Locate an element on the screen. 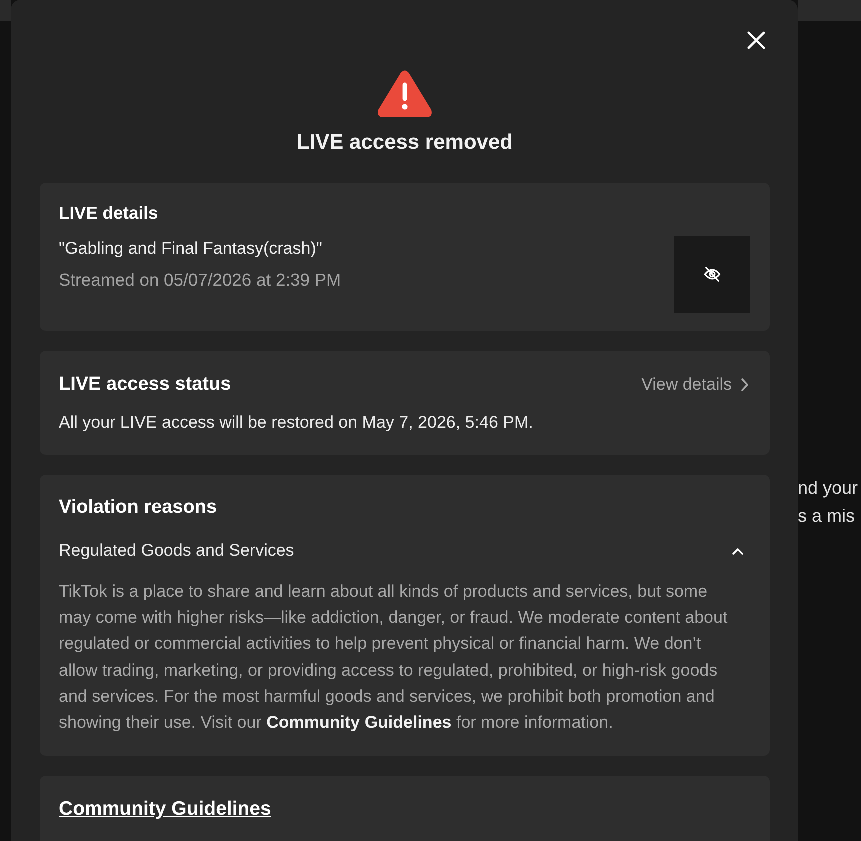  background-text: s a mis is located at coordinates (827, 516).